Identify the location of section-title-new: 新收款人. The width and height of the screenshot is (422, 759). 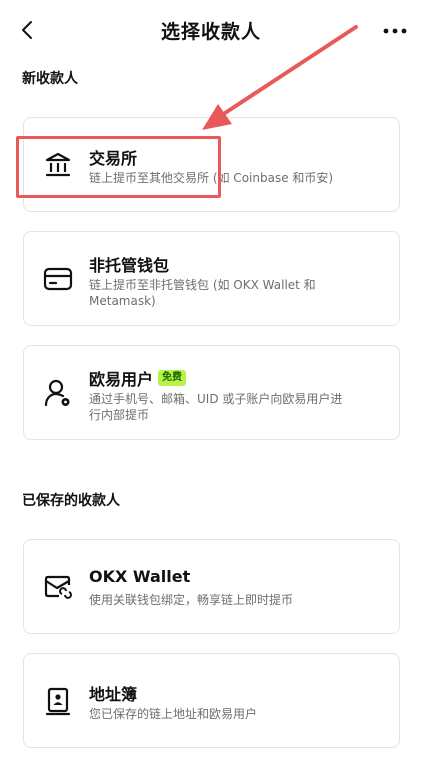
(50, 79).